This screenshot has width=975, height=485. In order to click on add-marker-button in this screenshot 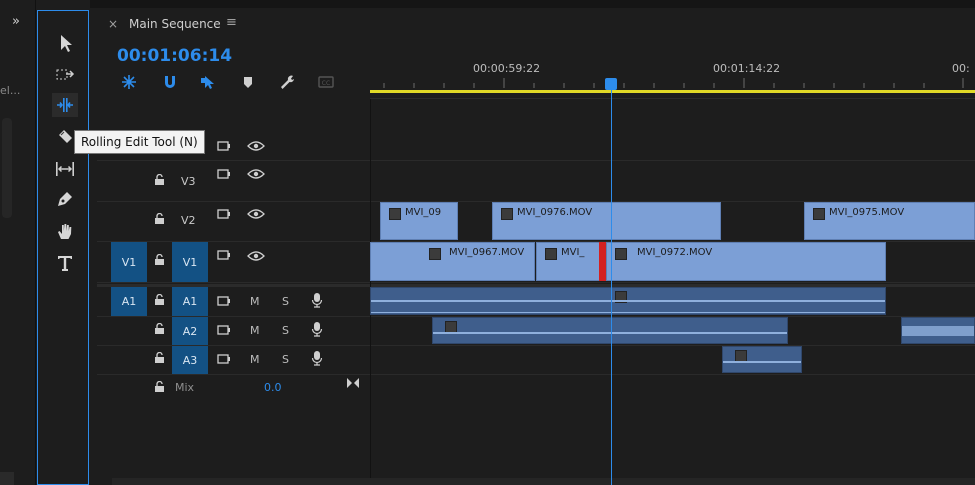, I will do `click(248, 82)`.